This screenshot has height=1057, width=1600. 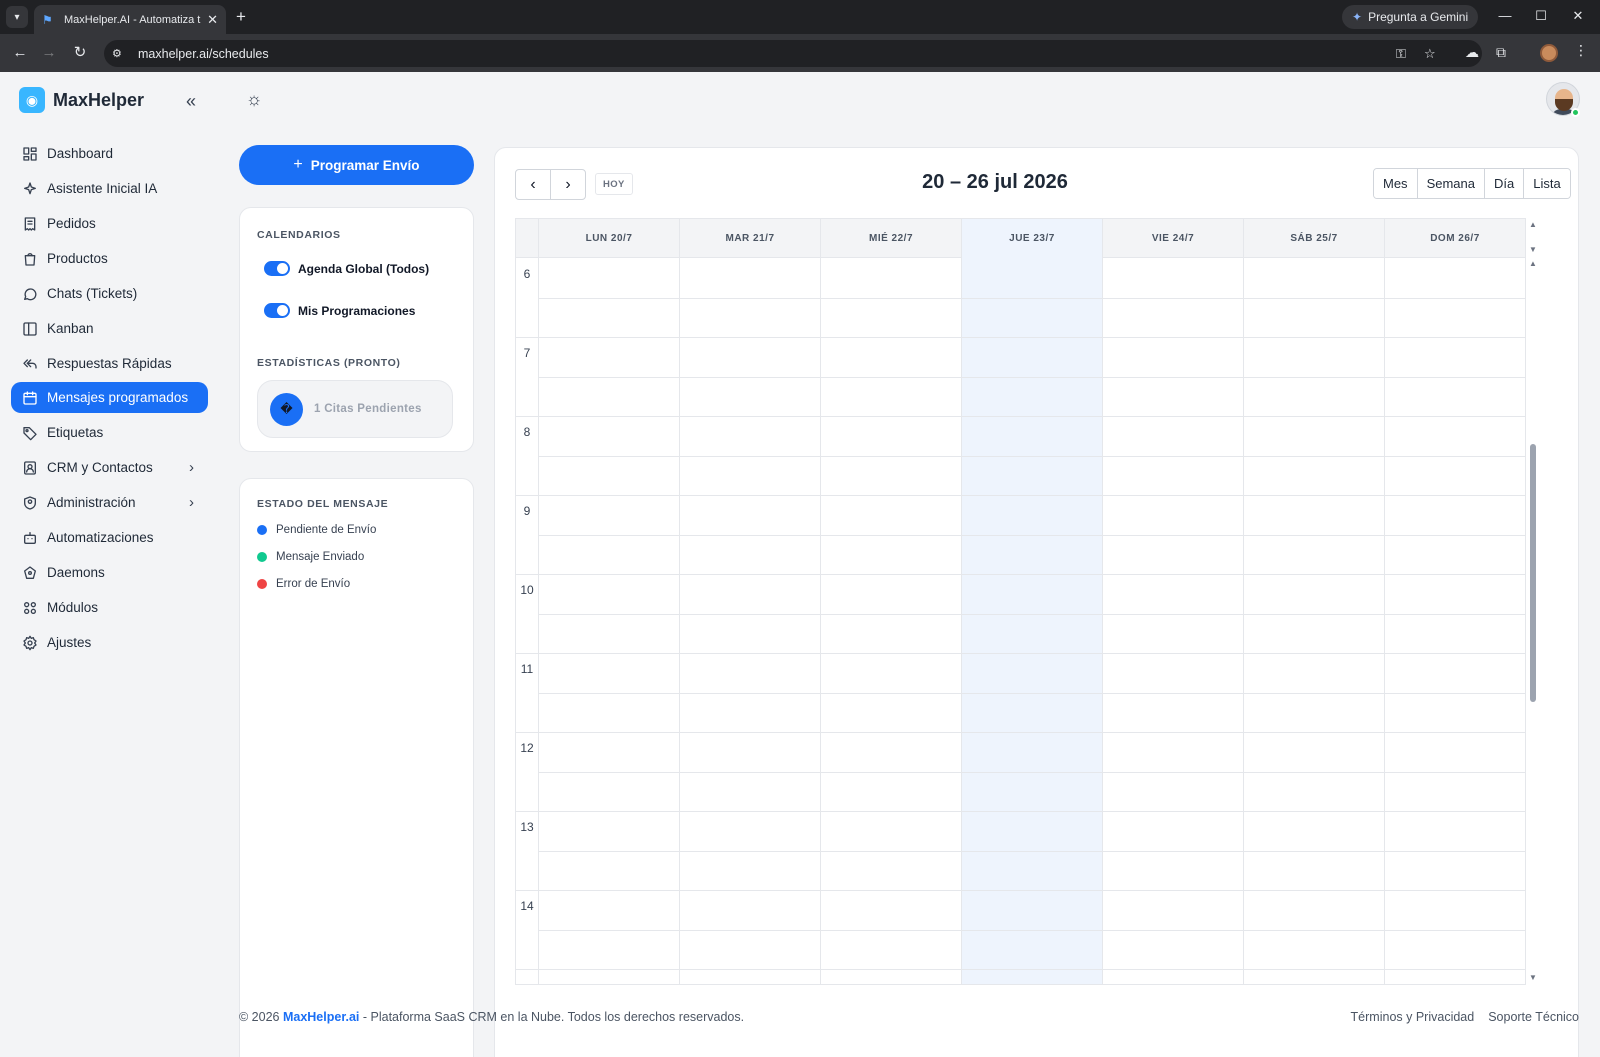 I want to click on day-header: DOM 26/7, so click(x=1454, y=238).